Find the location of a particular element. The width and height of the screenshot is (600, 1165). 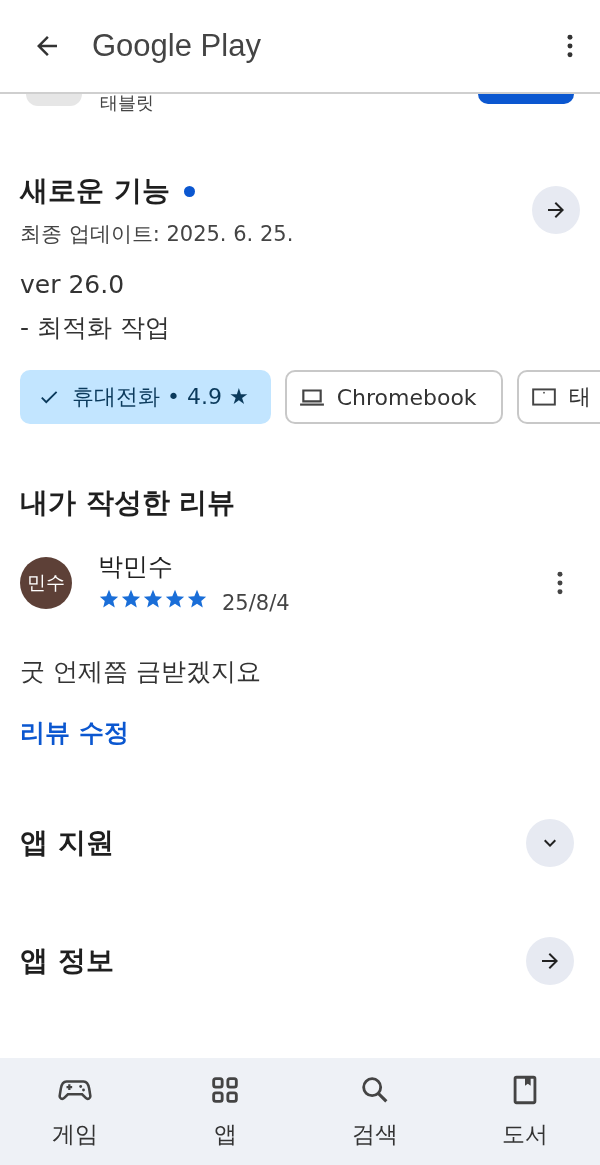

release-note: - 최적화 작업 is located at coordinates (95, 328).